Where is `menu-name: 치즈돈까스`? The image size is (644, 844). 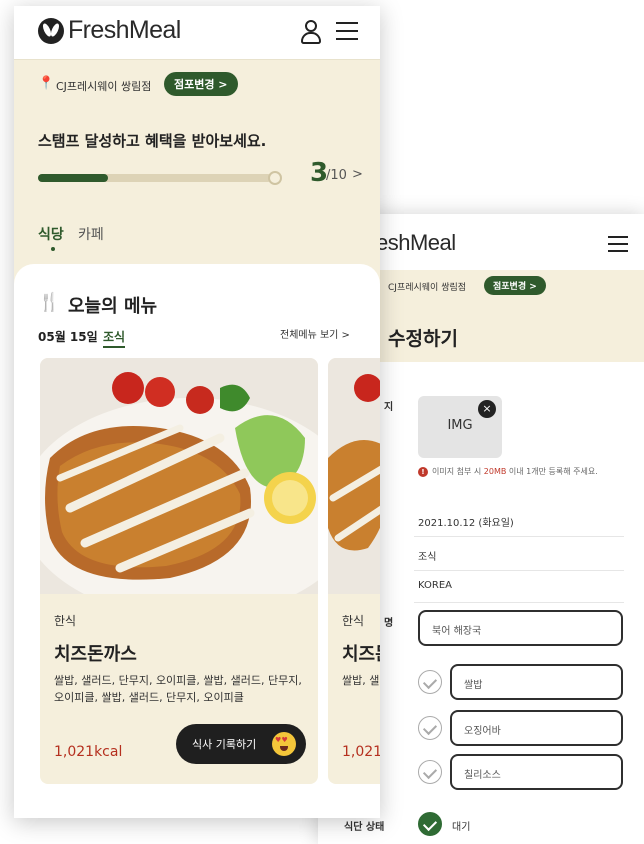 menu-name: 치즈돈까스 is located at coordinates (95, 654).